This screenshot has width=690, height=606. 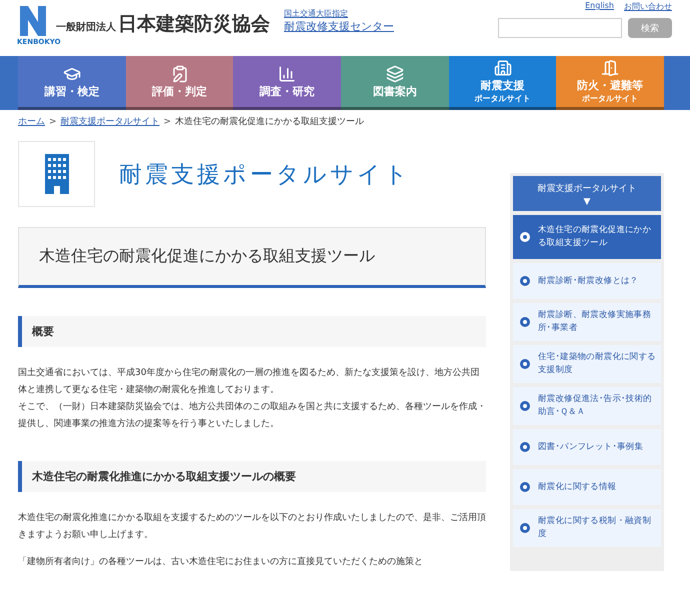 What do you see at coordinates (599, 6) in the screenshot?
I see `header-link: English` at bounding box center [599, 6].